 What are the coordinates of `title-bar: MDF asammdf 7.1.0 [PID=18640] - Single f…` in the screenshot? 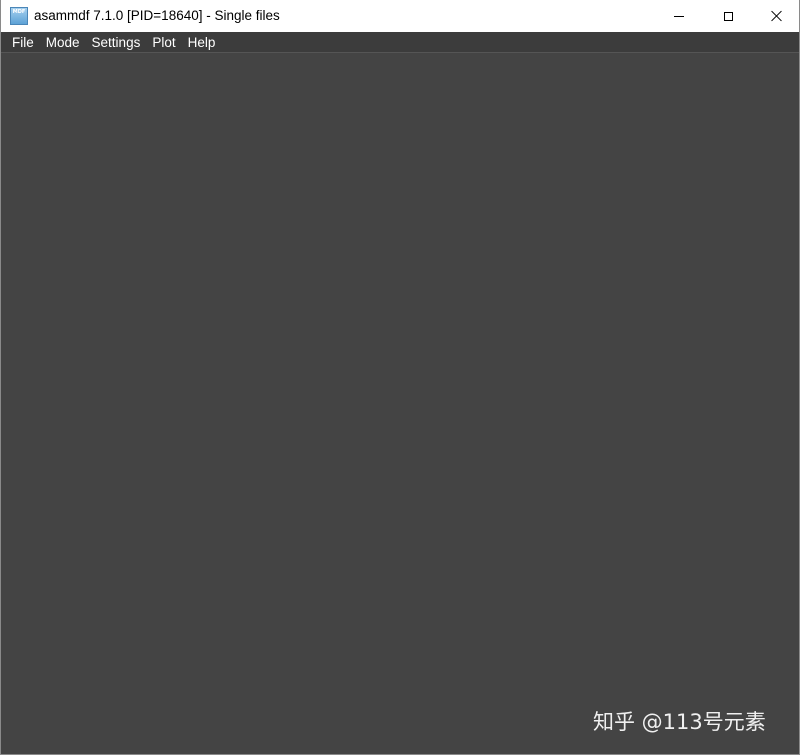 It's located at (400, 16).